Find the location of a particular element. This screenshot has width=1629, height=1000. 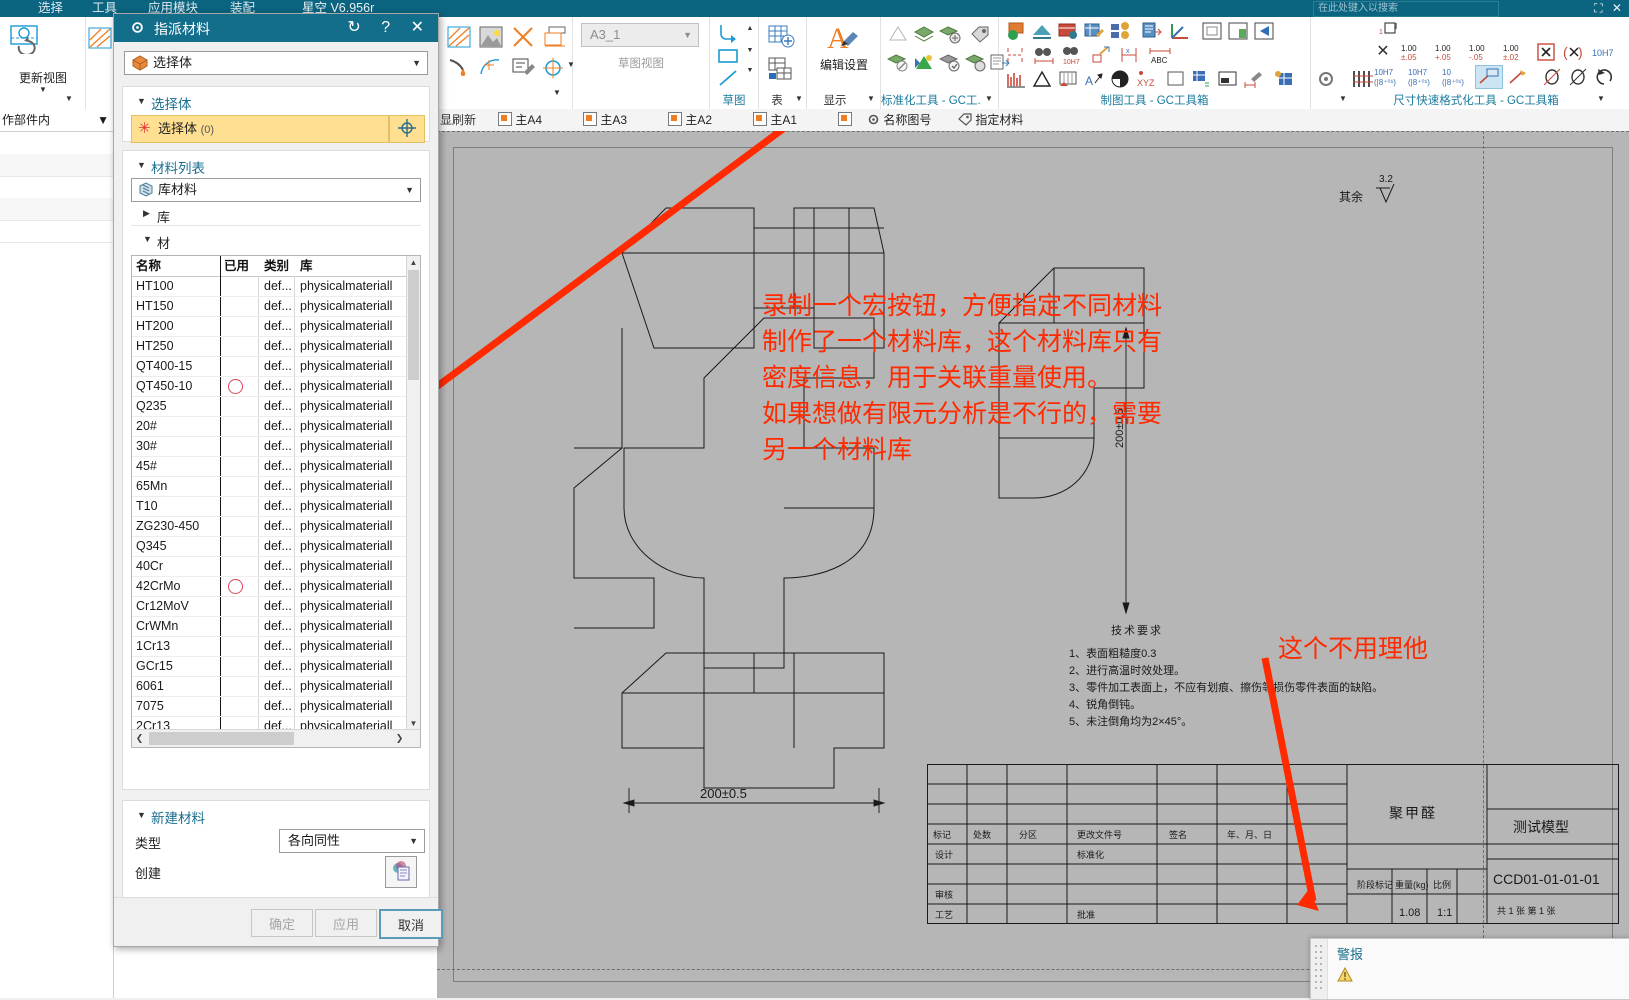

gcdim-dia1-icon is located at coordinates (1552, 77).